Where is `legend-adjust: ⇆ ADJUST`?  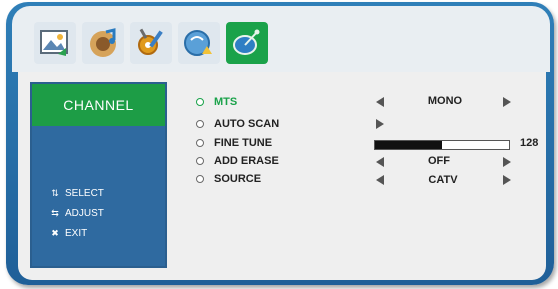
legend-adjust: ⇆ ADJUST is located at coordinates (77, 213).